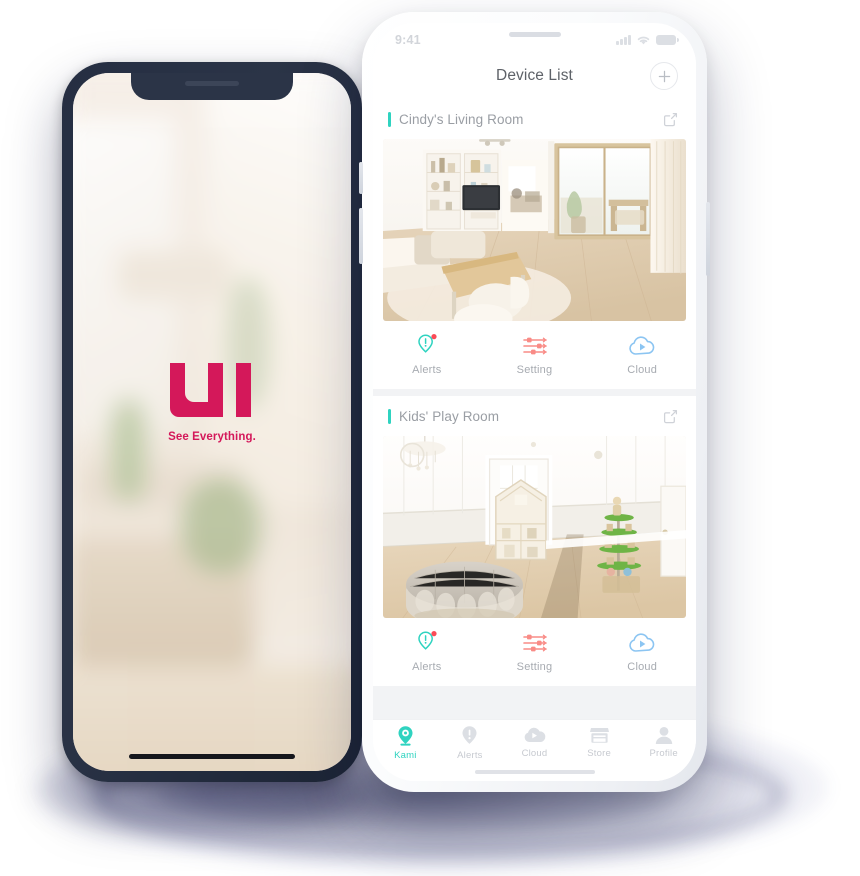  I want to click on page-title: Device List, so click(534, 75).